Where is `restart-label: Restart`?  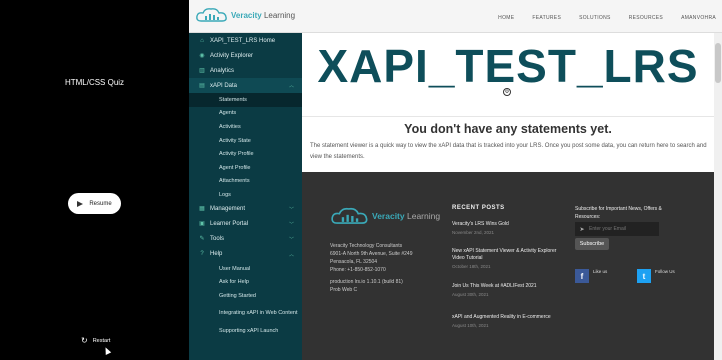
restart-label: Restart is located at coordinates (101, 341).